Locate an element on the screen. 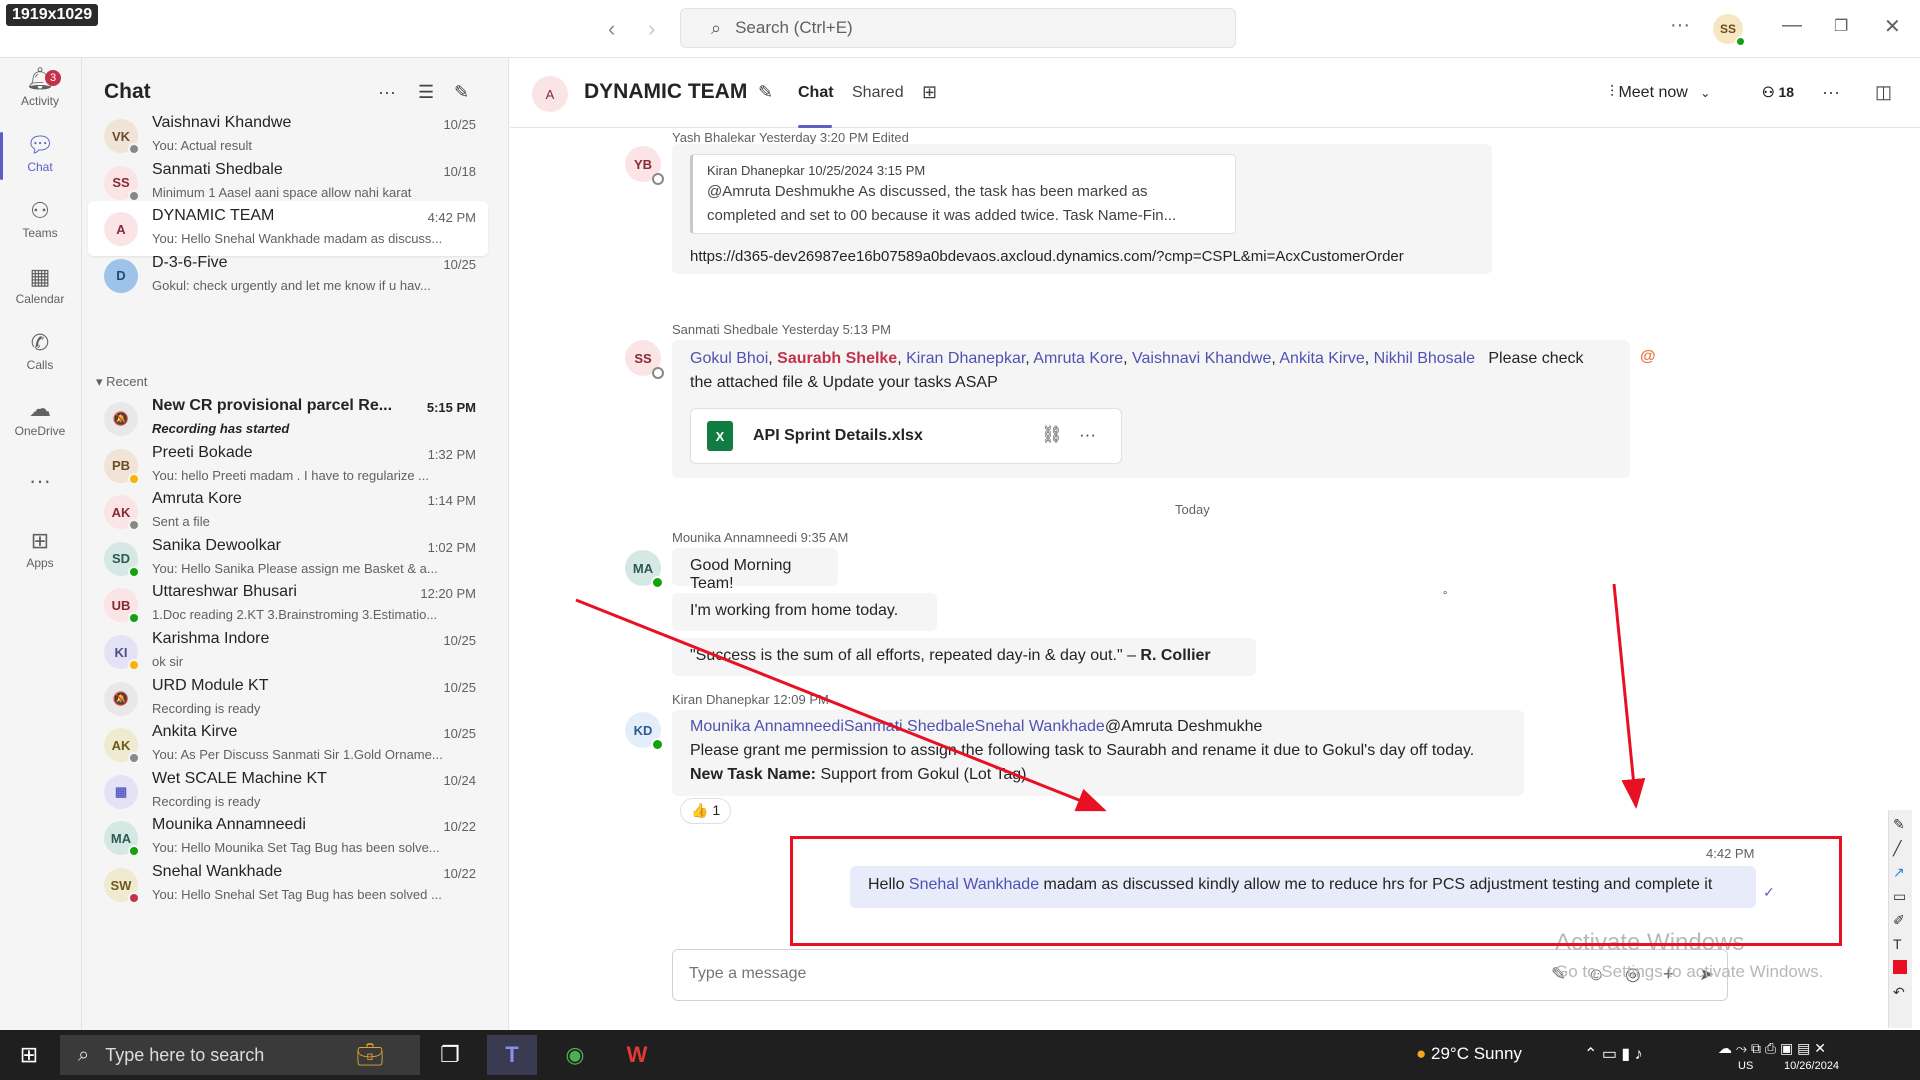 The width and height of the screenshot is (1920, 1080). windows-start-icon: ⊞ is located at coordinates (29, 1055).